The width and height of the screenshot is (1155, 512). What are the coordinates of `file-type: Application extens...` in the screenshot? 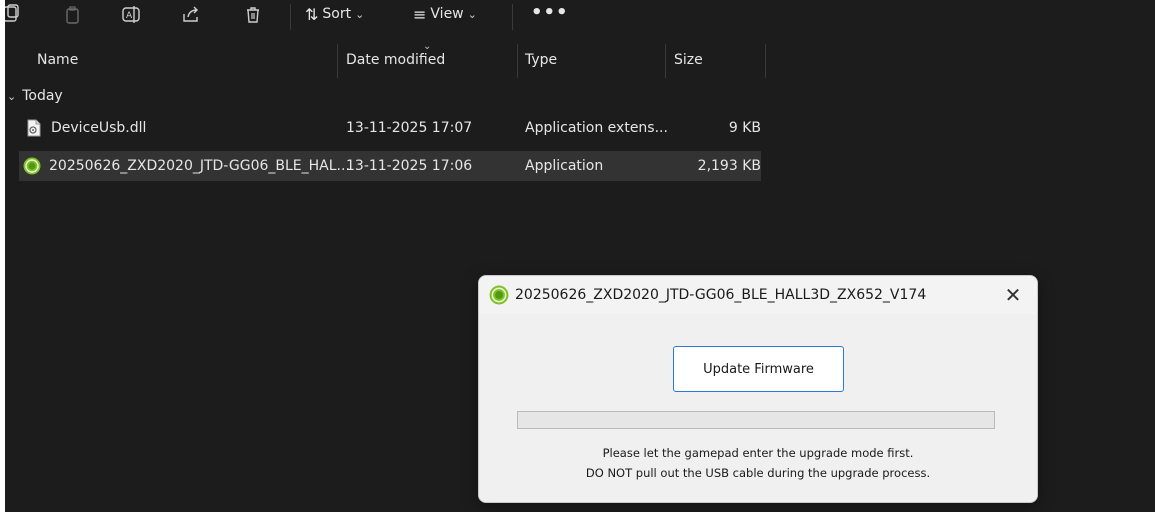 It's located at (596, 128).